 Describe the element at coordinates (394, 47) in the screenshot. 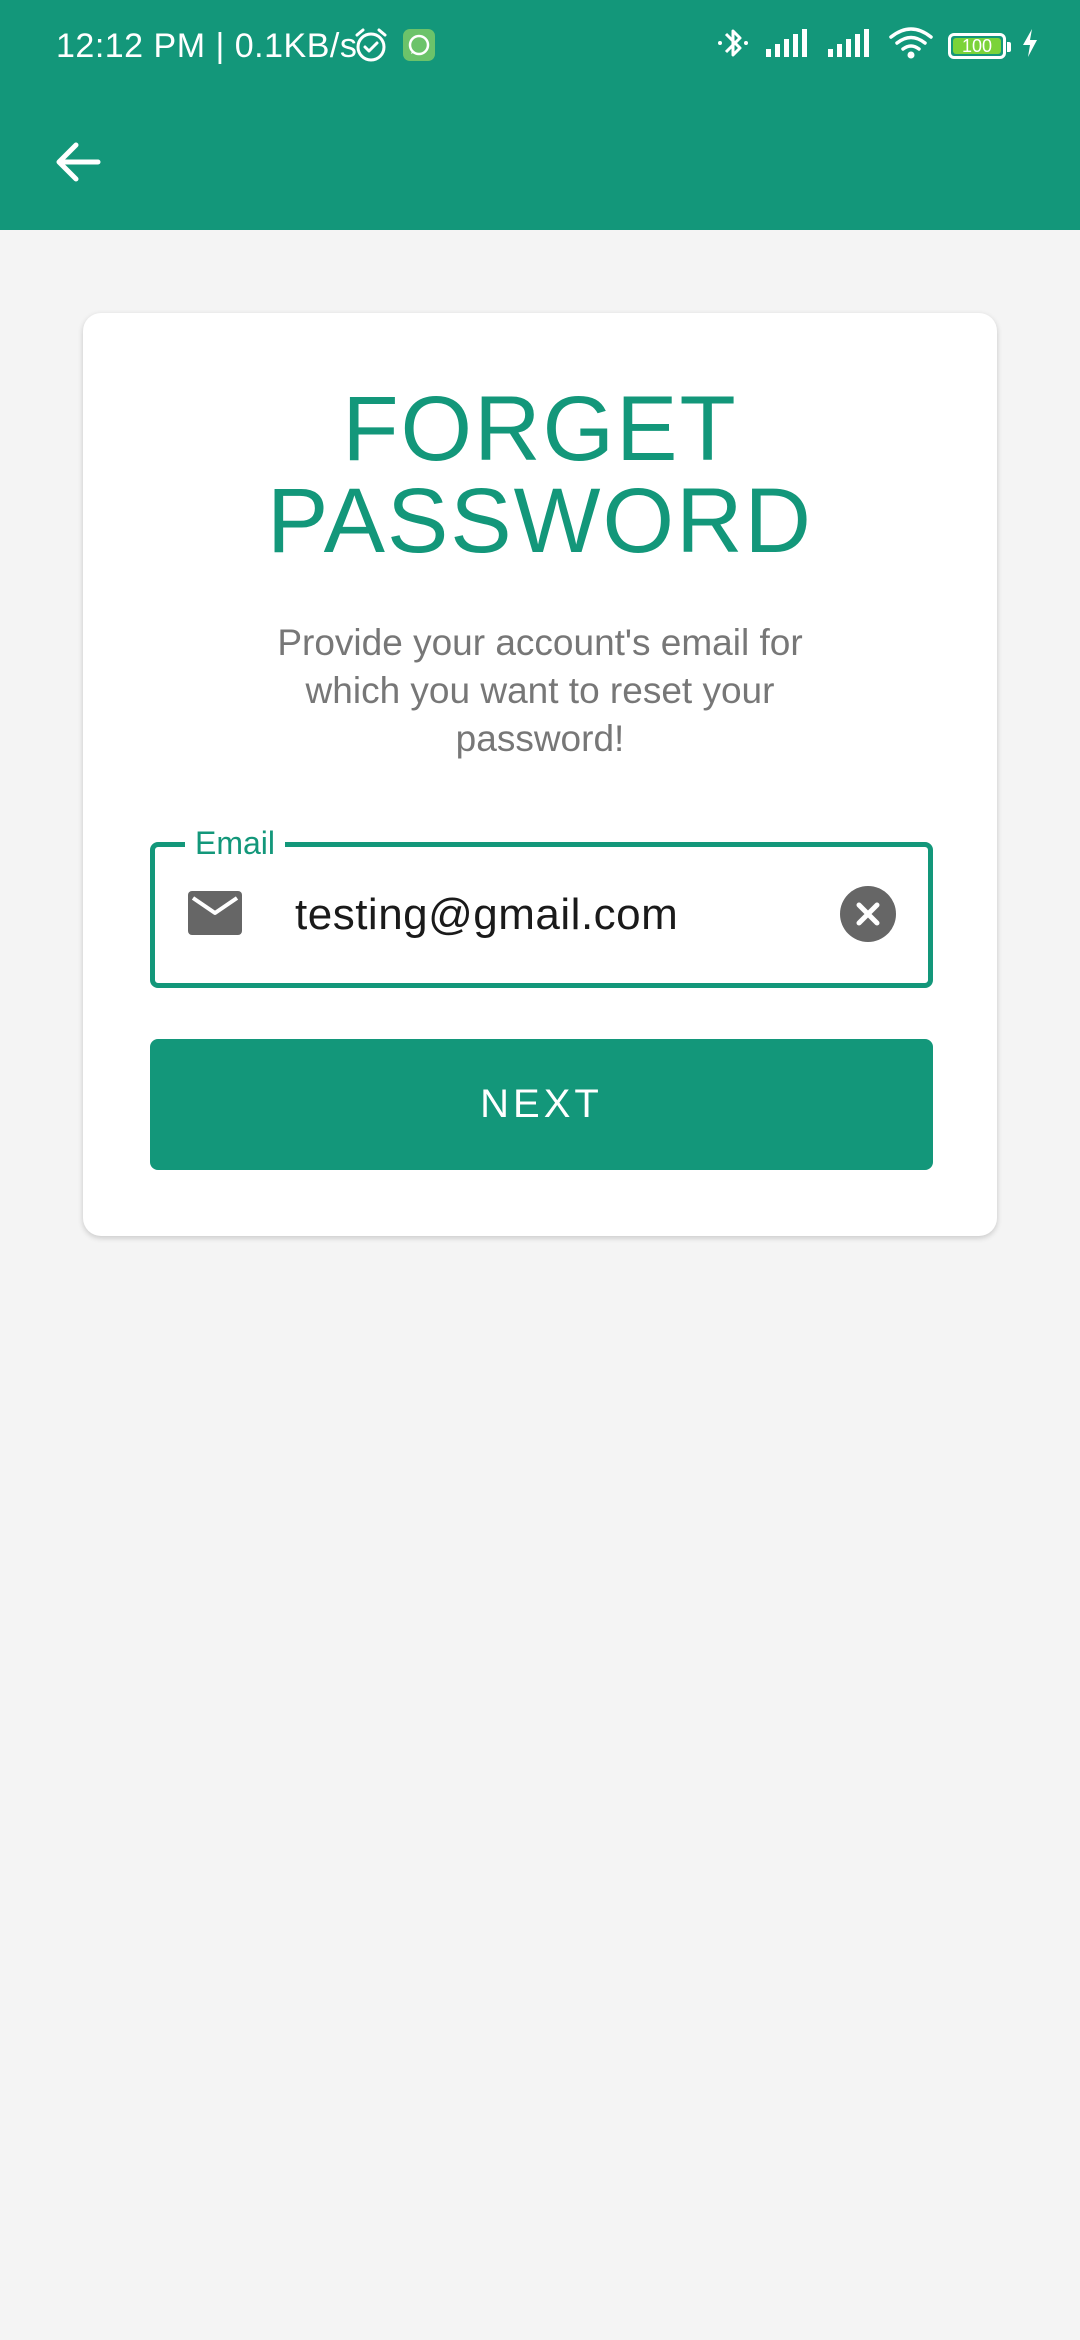

I see `status-left-icons` at that location.